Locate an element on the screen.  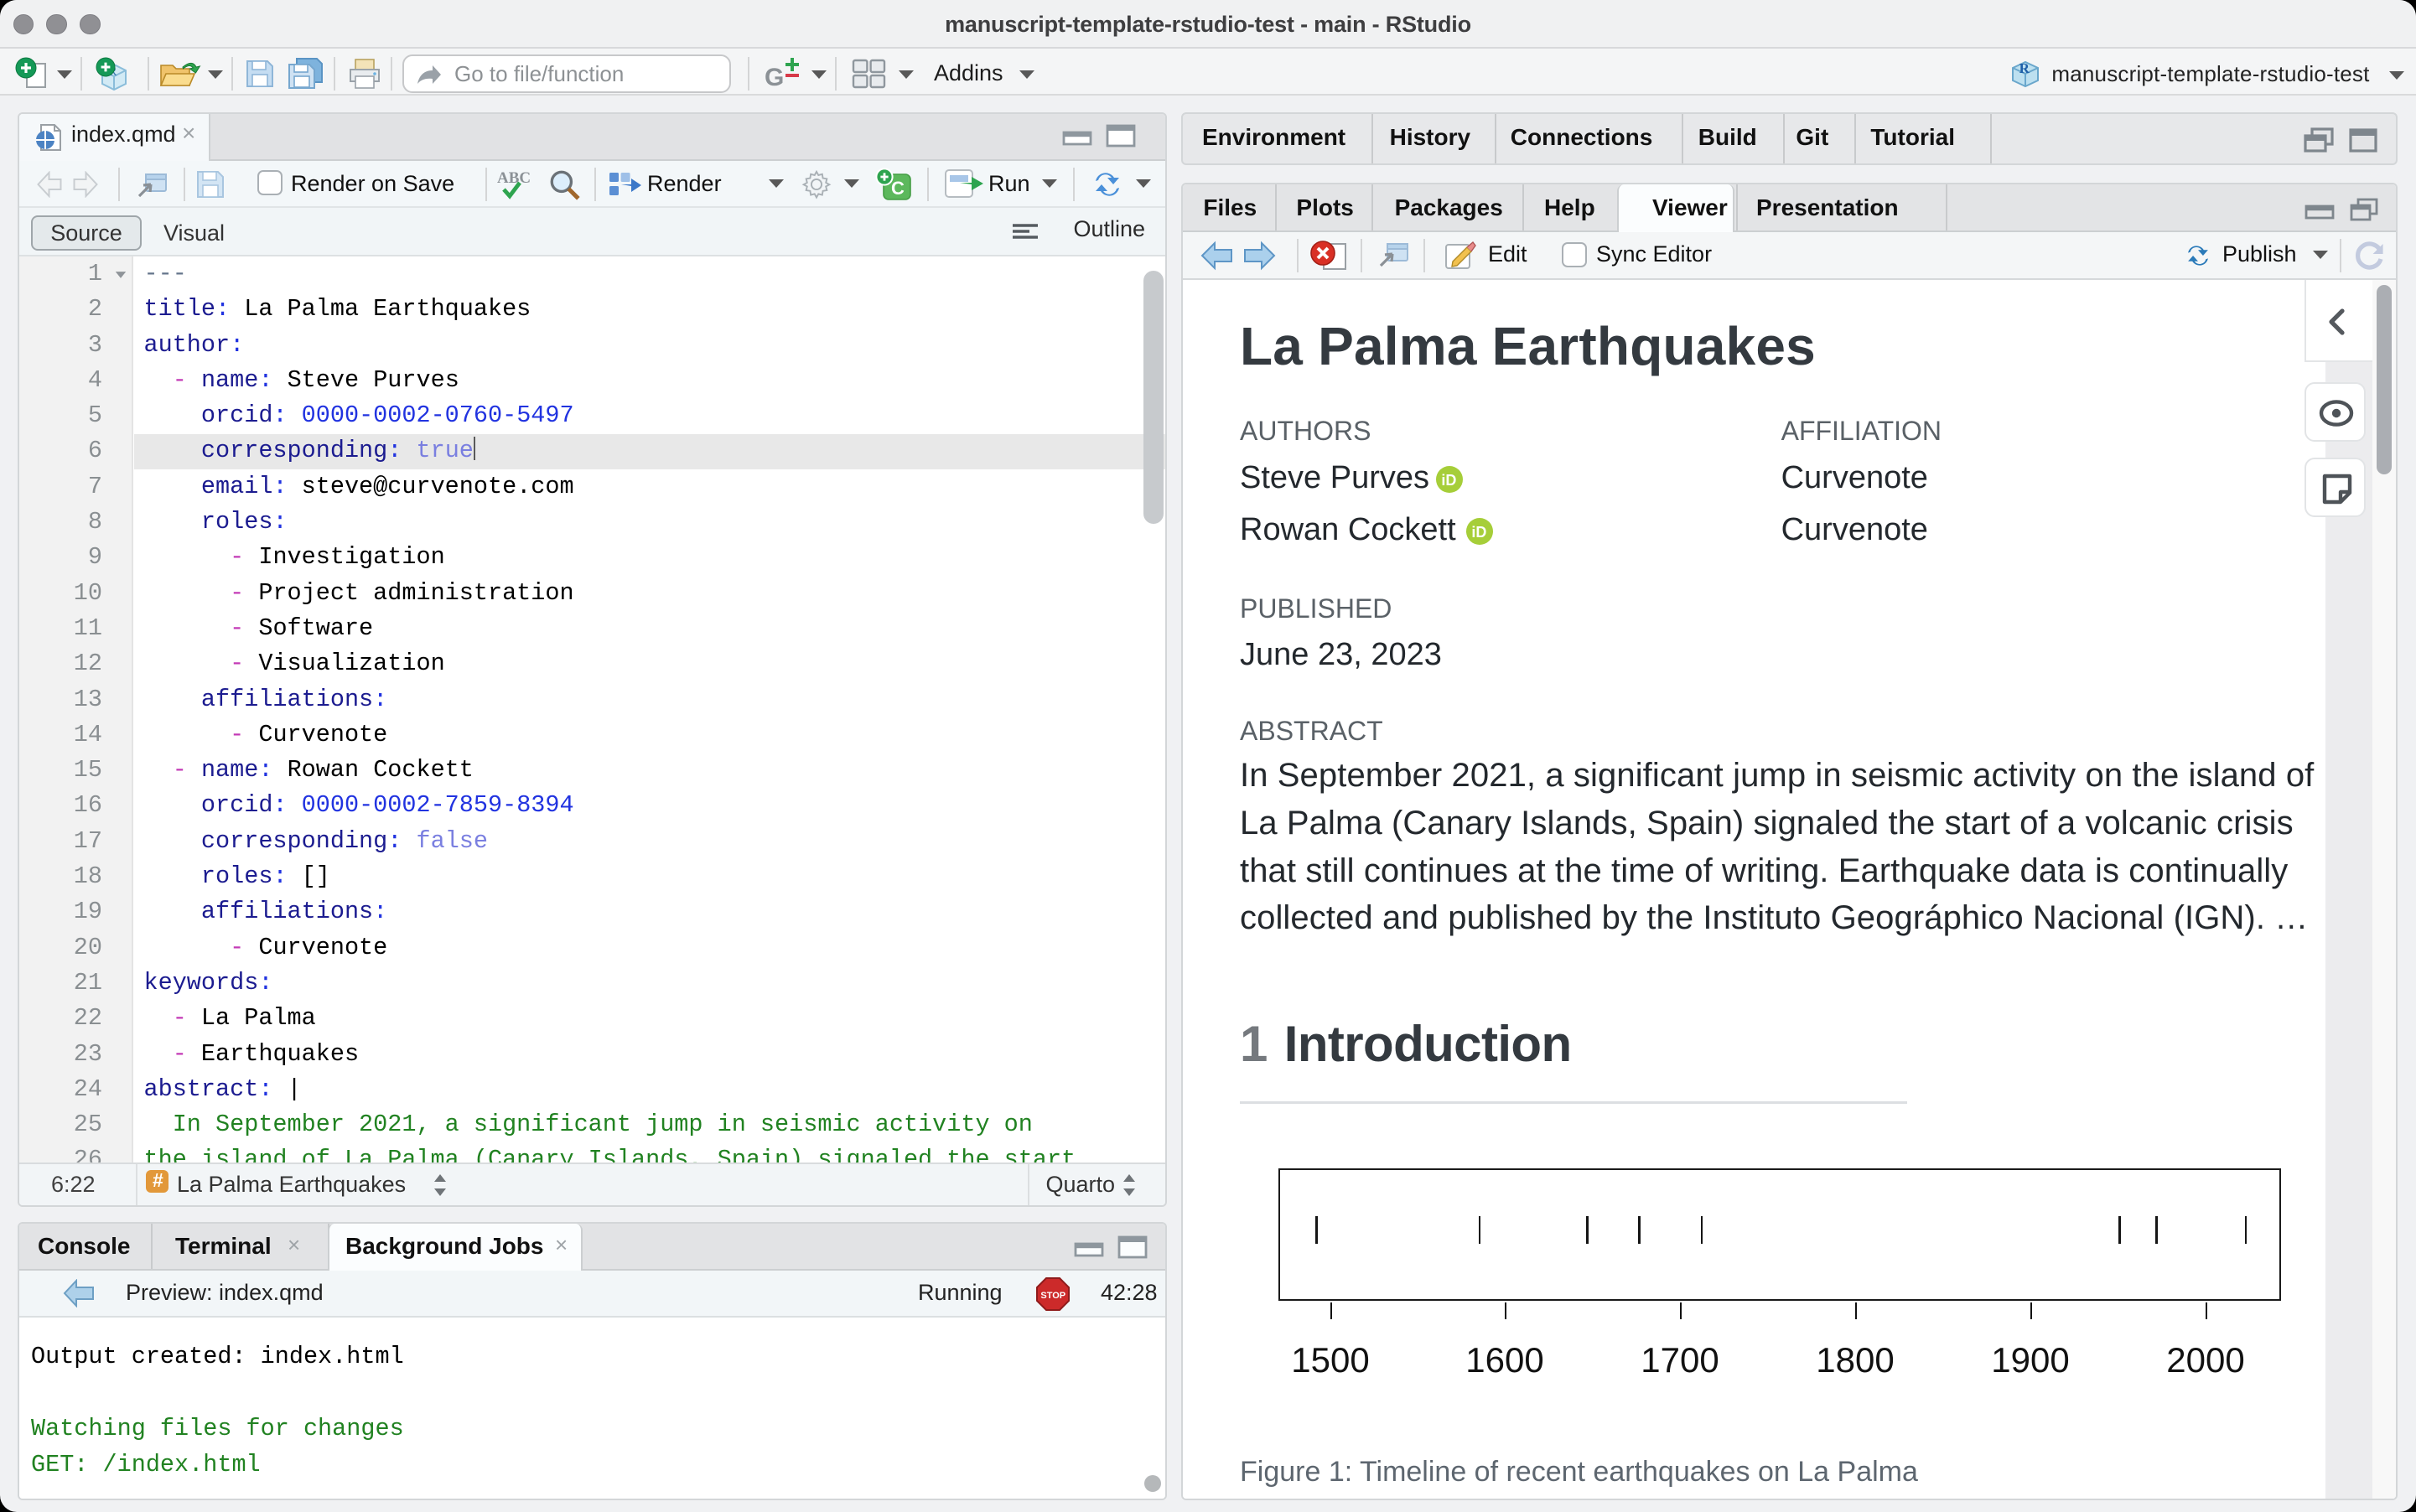
svg-text: ABC is located at coordinates (514, 178).